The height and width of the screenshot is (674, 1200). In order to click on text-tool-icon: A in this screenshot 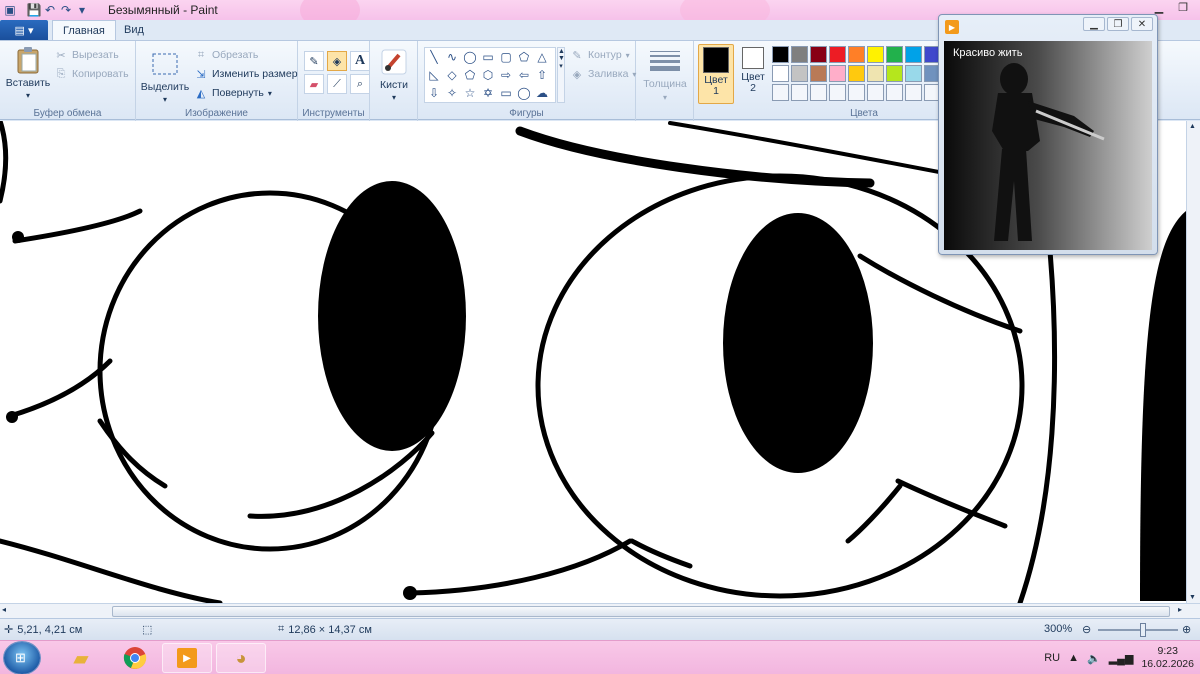, I will do `click(360, 61)`.